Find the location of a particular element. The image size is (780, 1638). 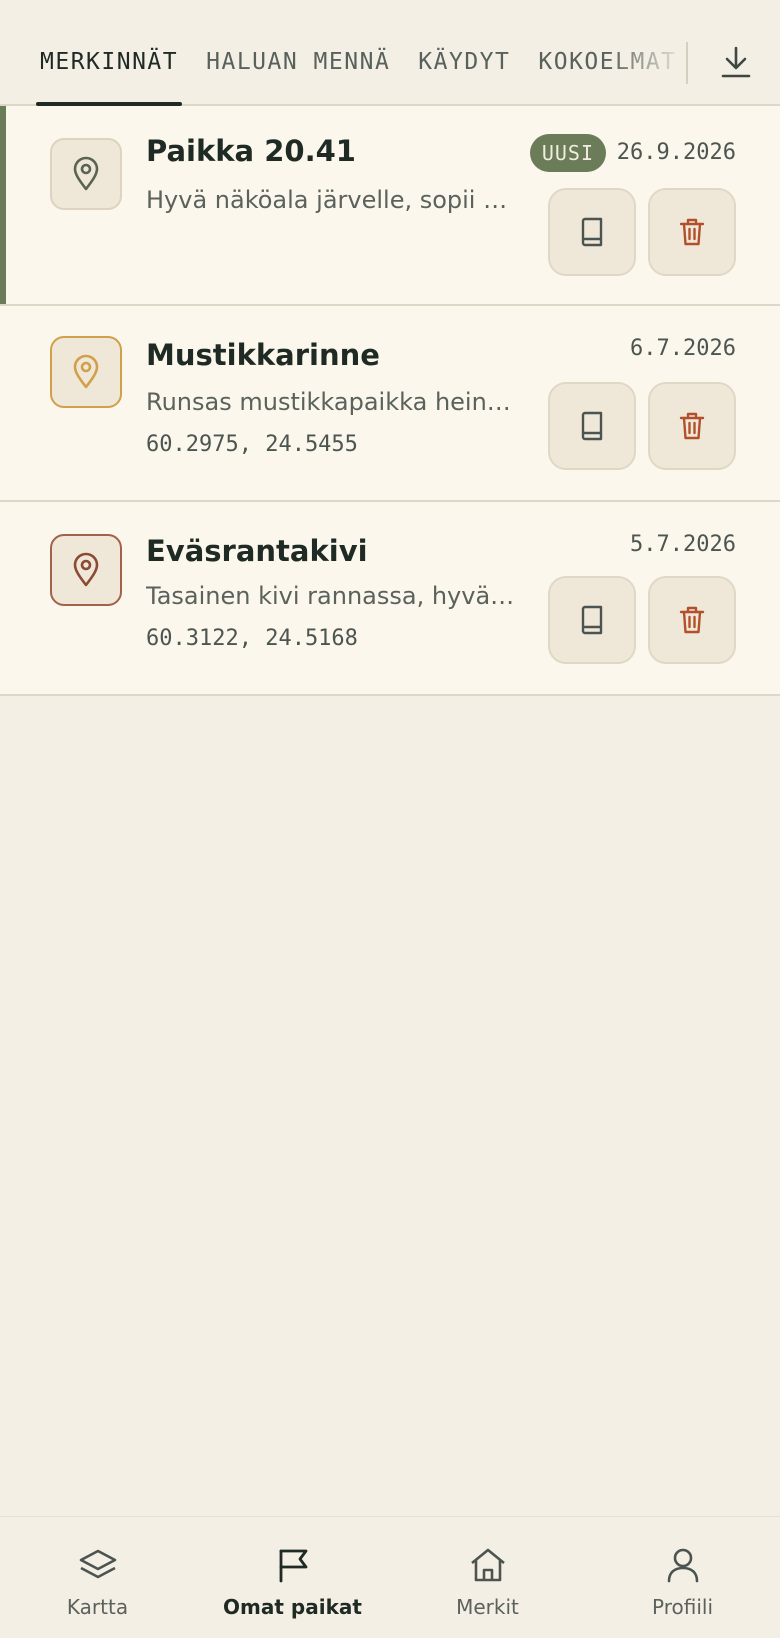

layers-icon is located at coordinates (98, 1565).